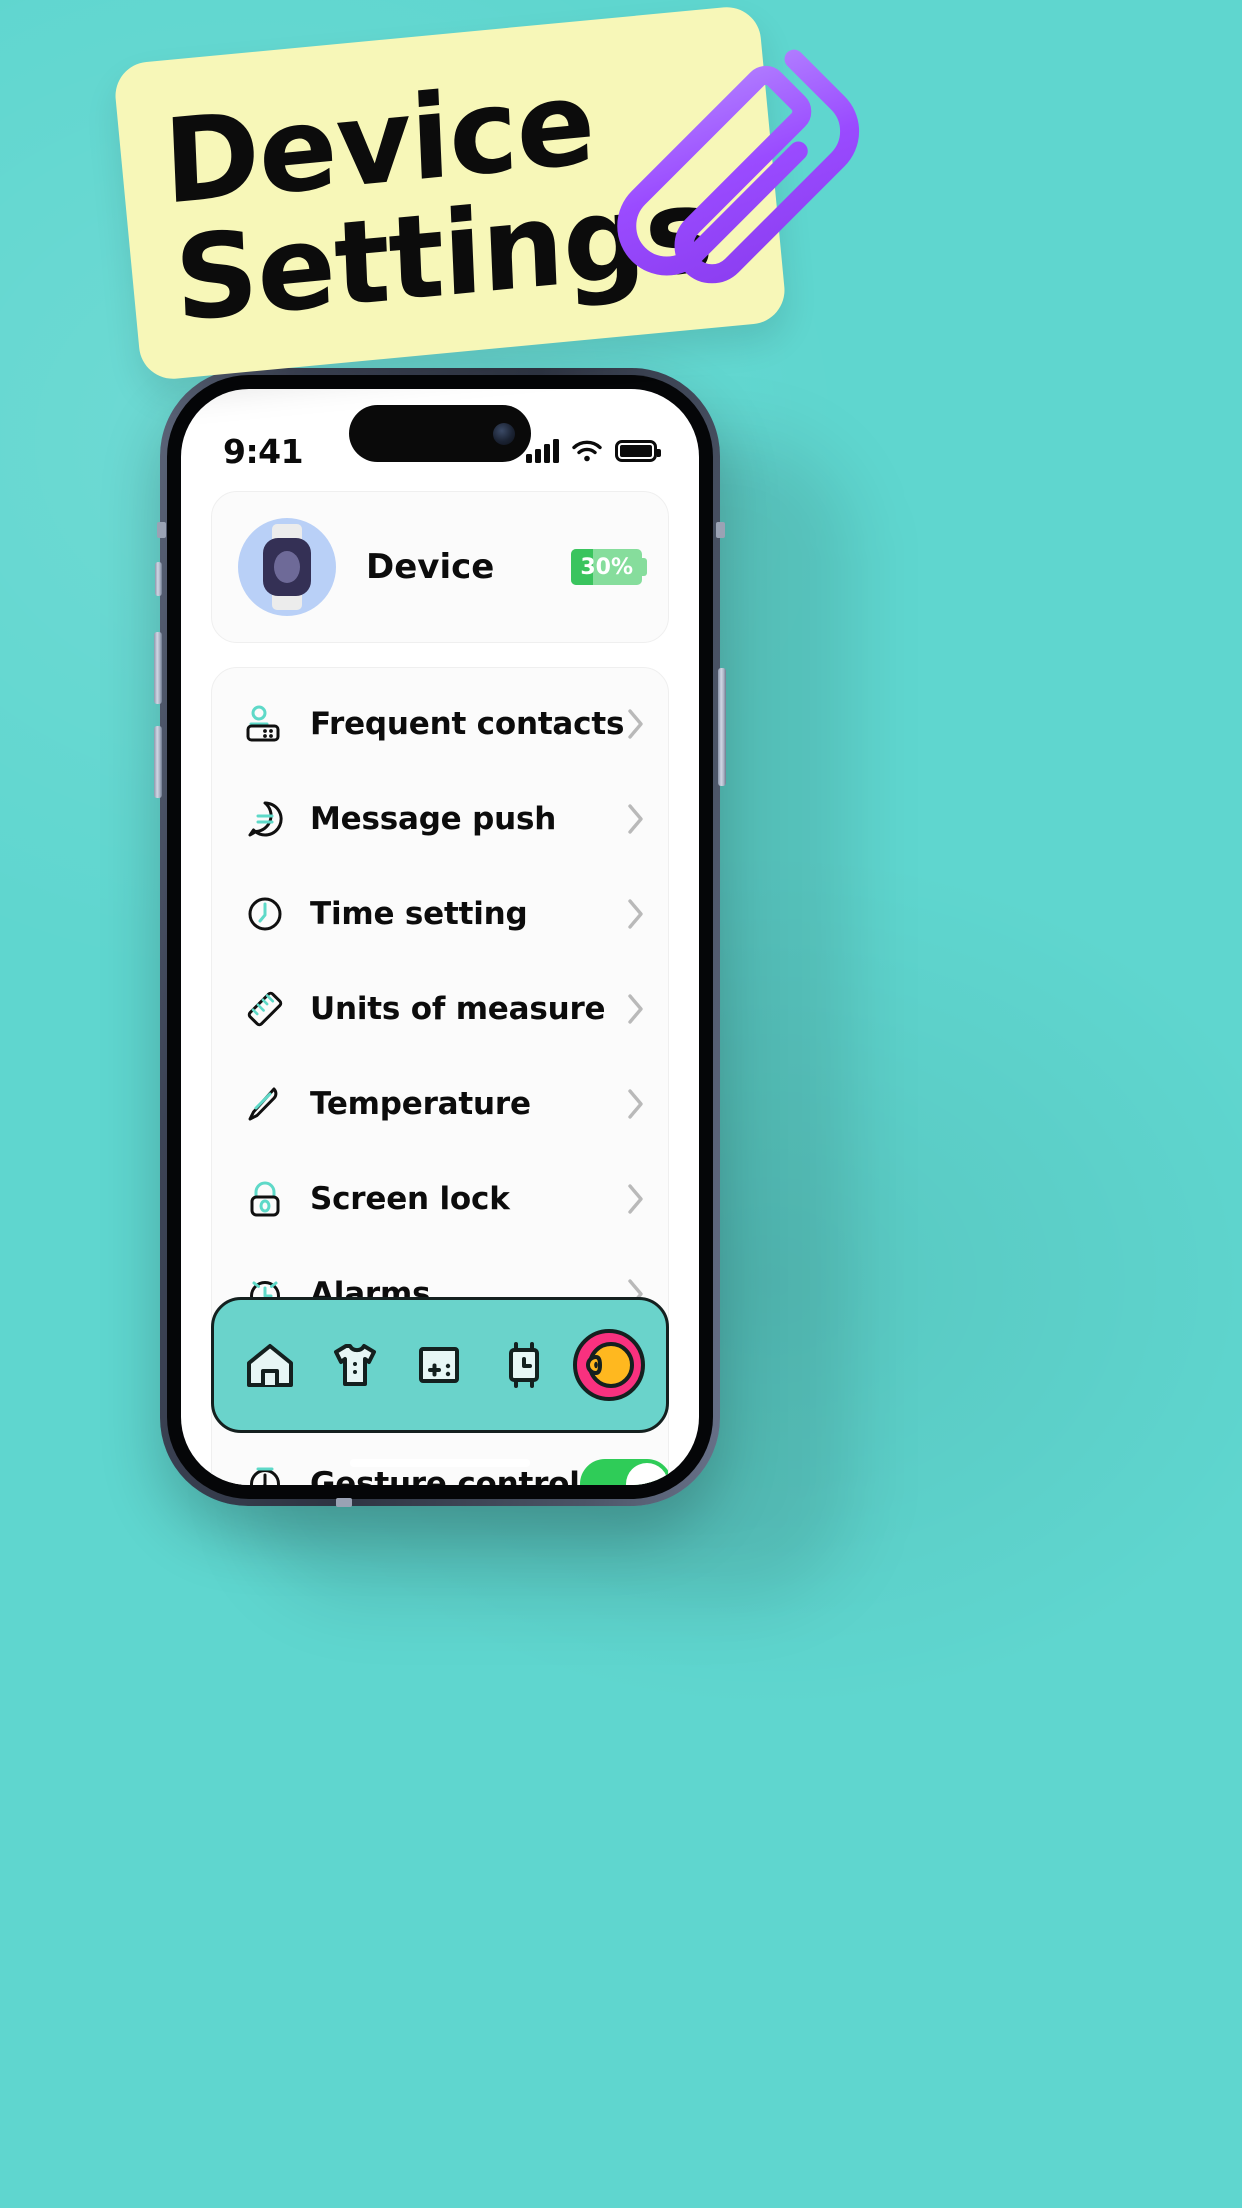 The image size is (1242, 2208). Describe the element at coordinates (158, 762) in the screenshot. I see `volume-down-button` at that location.